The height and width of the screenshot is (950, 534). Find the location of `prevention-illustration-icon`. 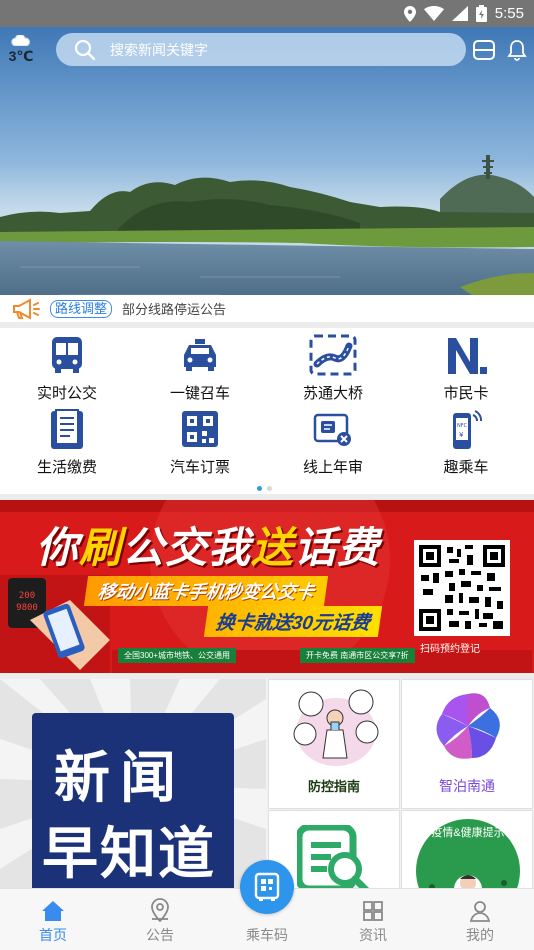

prevention-illustration-icon is located at coordinates (336, 727).